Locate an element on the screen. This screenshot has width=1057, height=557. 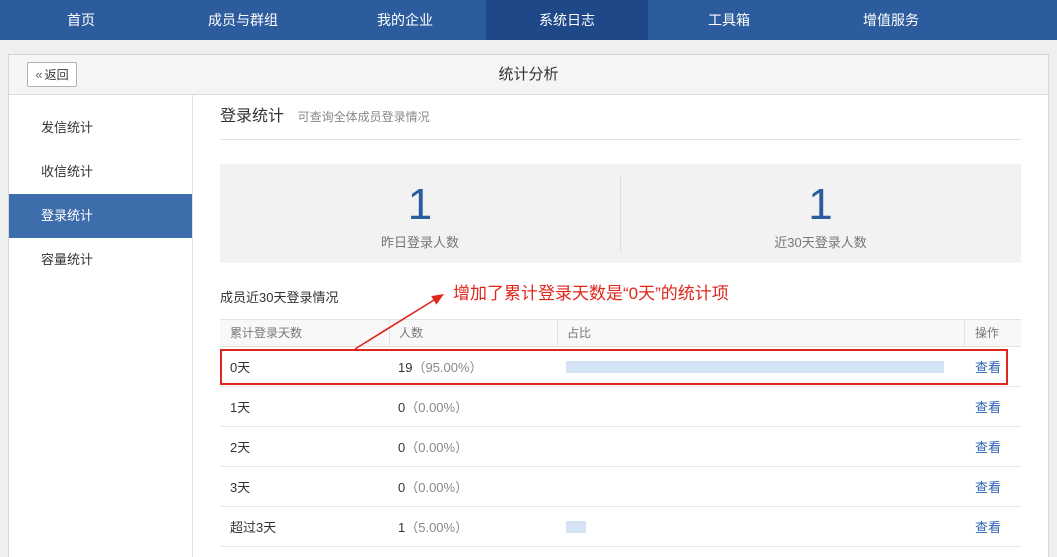
table-row: 超过3天 1（5.00%） 查看 is located at coordinates (620, 527).